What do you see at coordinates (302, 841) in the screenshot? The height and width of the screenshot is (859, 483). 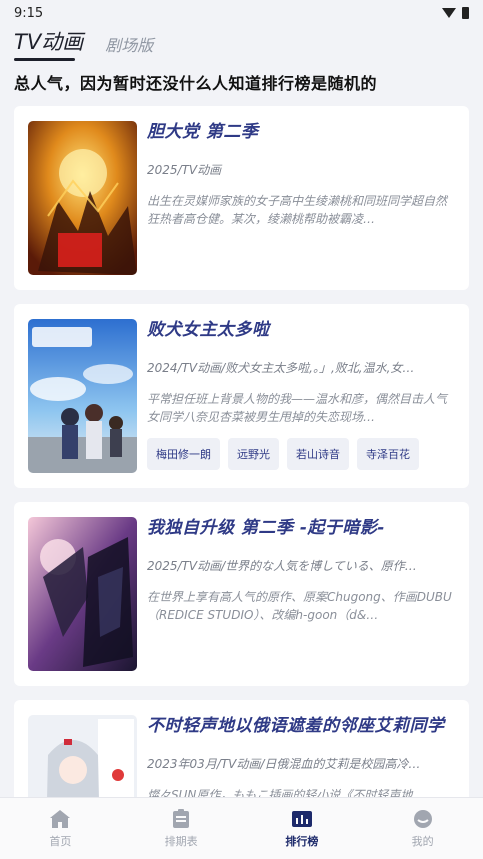 I see `nav-label: 排行榜` at bounding box center [302, 841].